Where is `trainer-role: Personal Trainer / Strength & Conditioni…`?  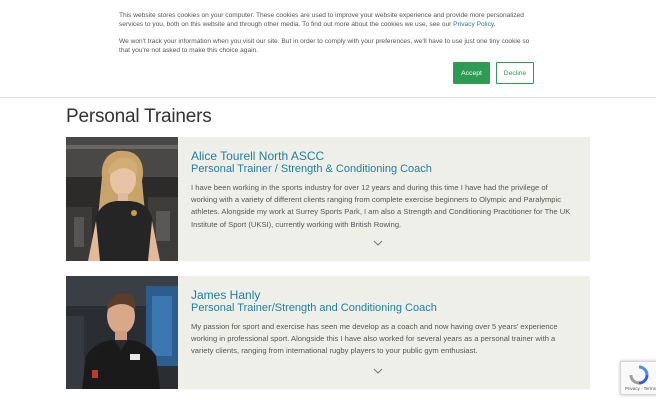
trainer-role: Personal Trainer / Strength & Conditioni… is located at coordinates (311, 169).